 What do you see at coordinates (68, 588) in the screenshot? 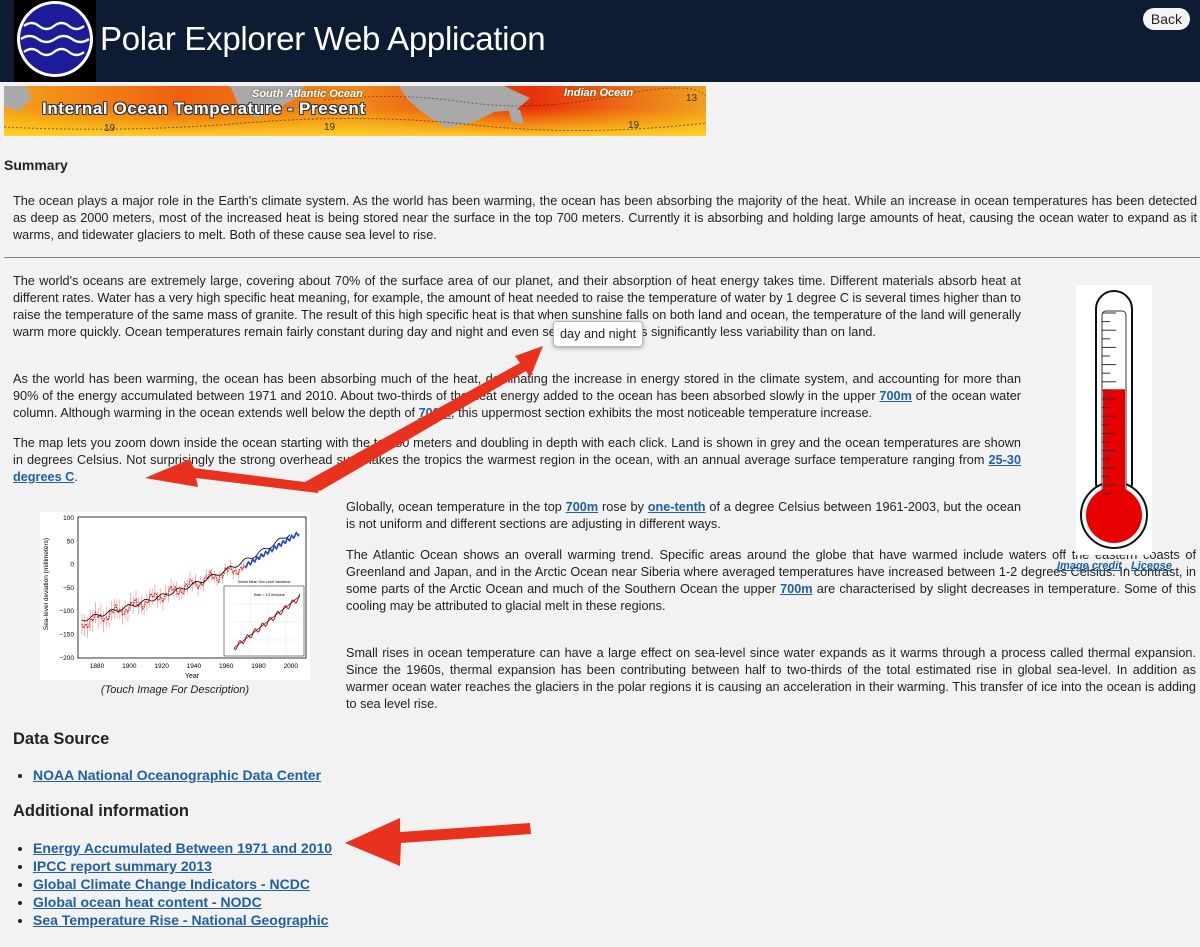
I see `y-tick-label: −50` at bounding box center [68, 588].